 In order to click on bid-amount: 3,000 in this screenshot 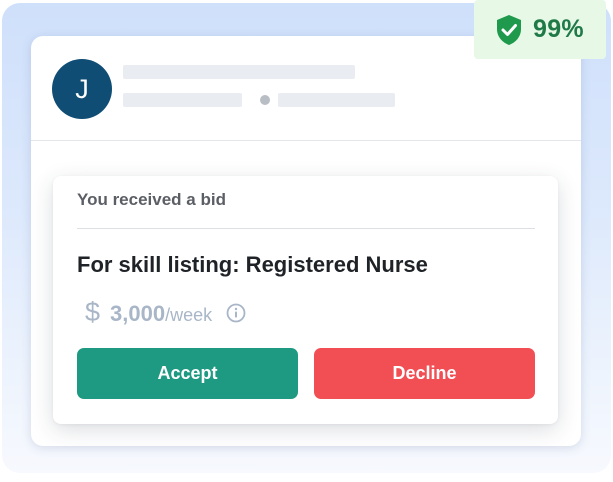, I will do `click(138, 313)`.